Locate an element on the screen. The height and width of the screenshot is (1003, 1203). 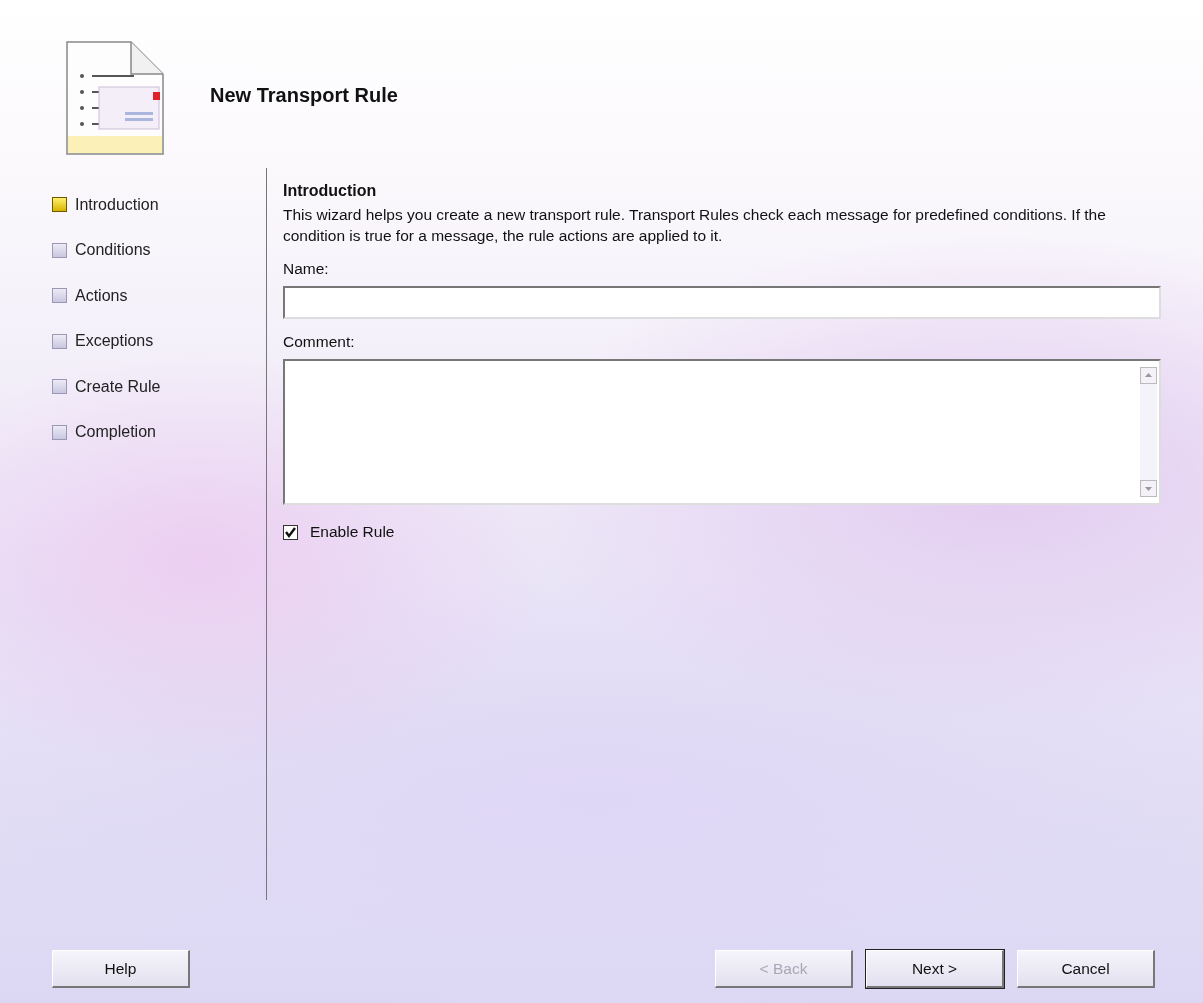
step-label: Exceptions is located at coordinates (114, 341).